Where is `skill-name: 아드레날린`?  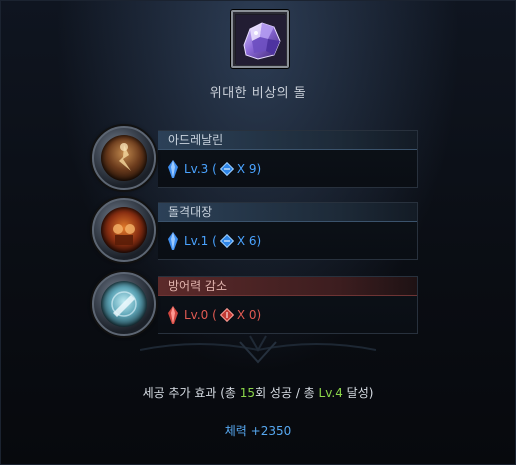
skill-name: 아드레날린 is located at coordinates (287, 140).